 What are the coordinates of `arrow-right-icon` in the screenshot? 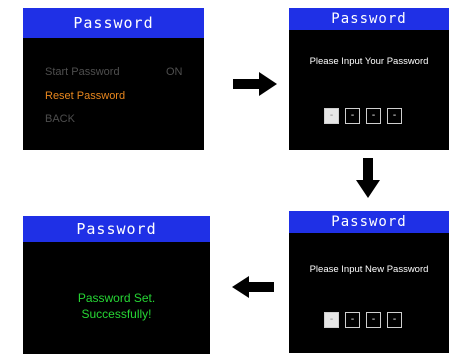 It's located at (255, 84).